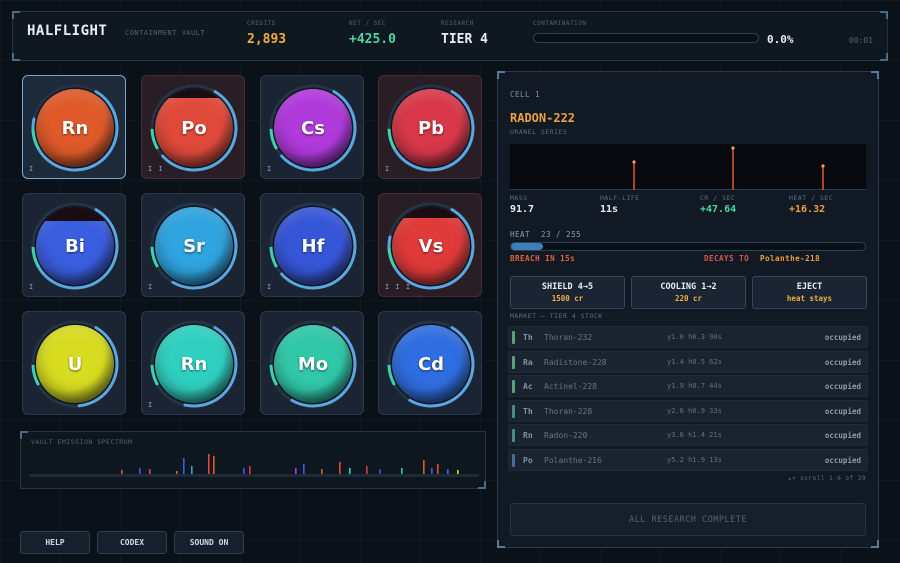  I want to click on isotope-symbol: Cs, so click(313, 128).